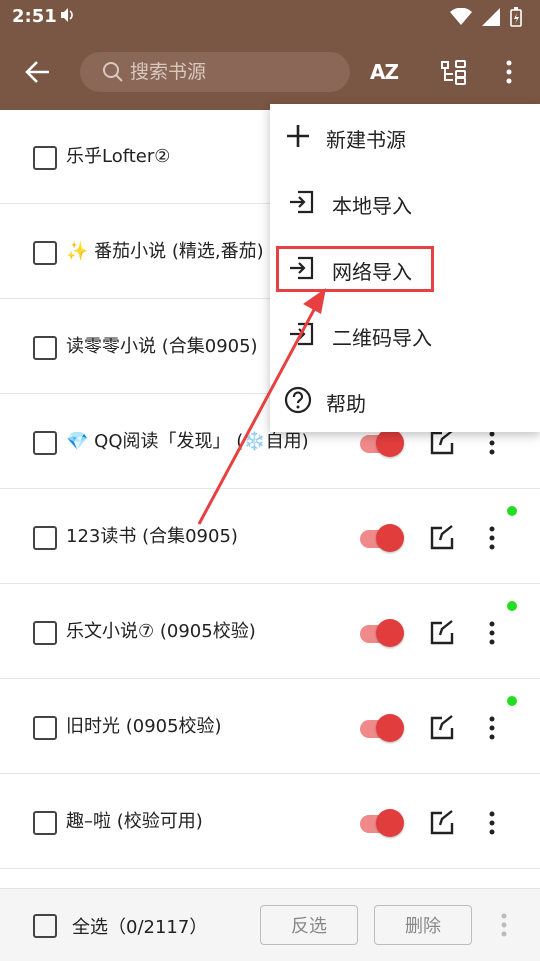 The height and width of the screenshot is (961, 540). I want to click on search-box, so click(215, 72).